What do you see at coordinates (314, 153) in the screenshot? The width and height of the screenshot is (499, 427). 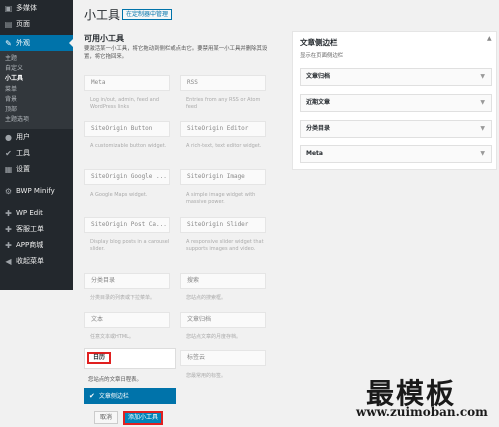 I see `sidebar-widget-label: Meta` at bounding box center [314, 153].